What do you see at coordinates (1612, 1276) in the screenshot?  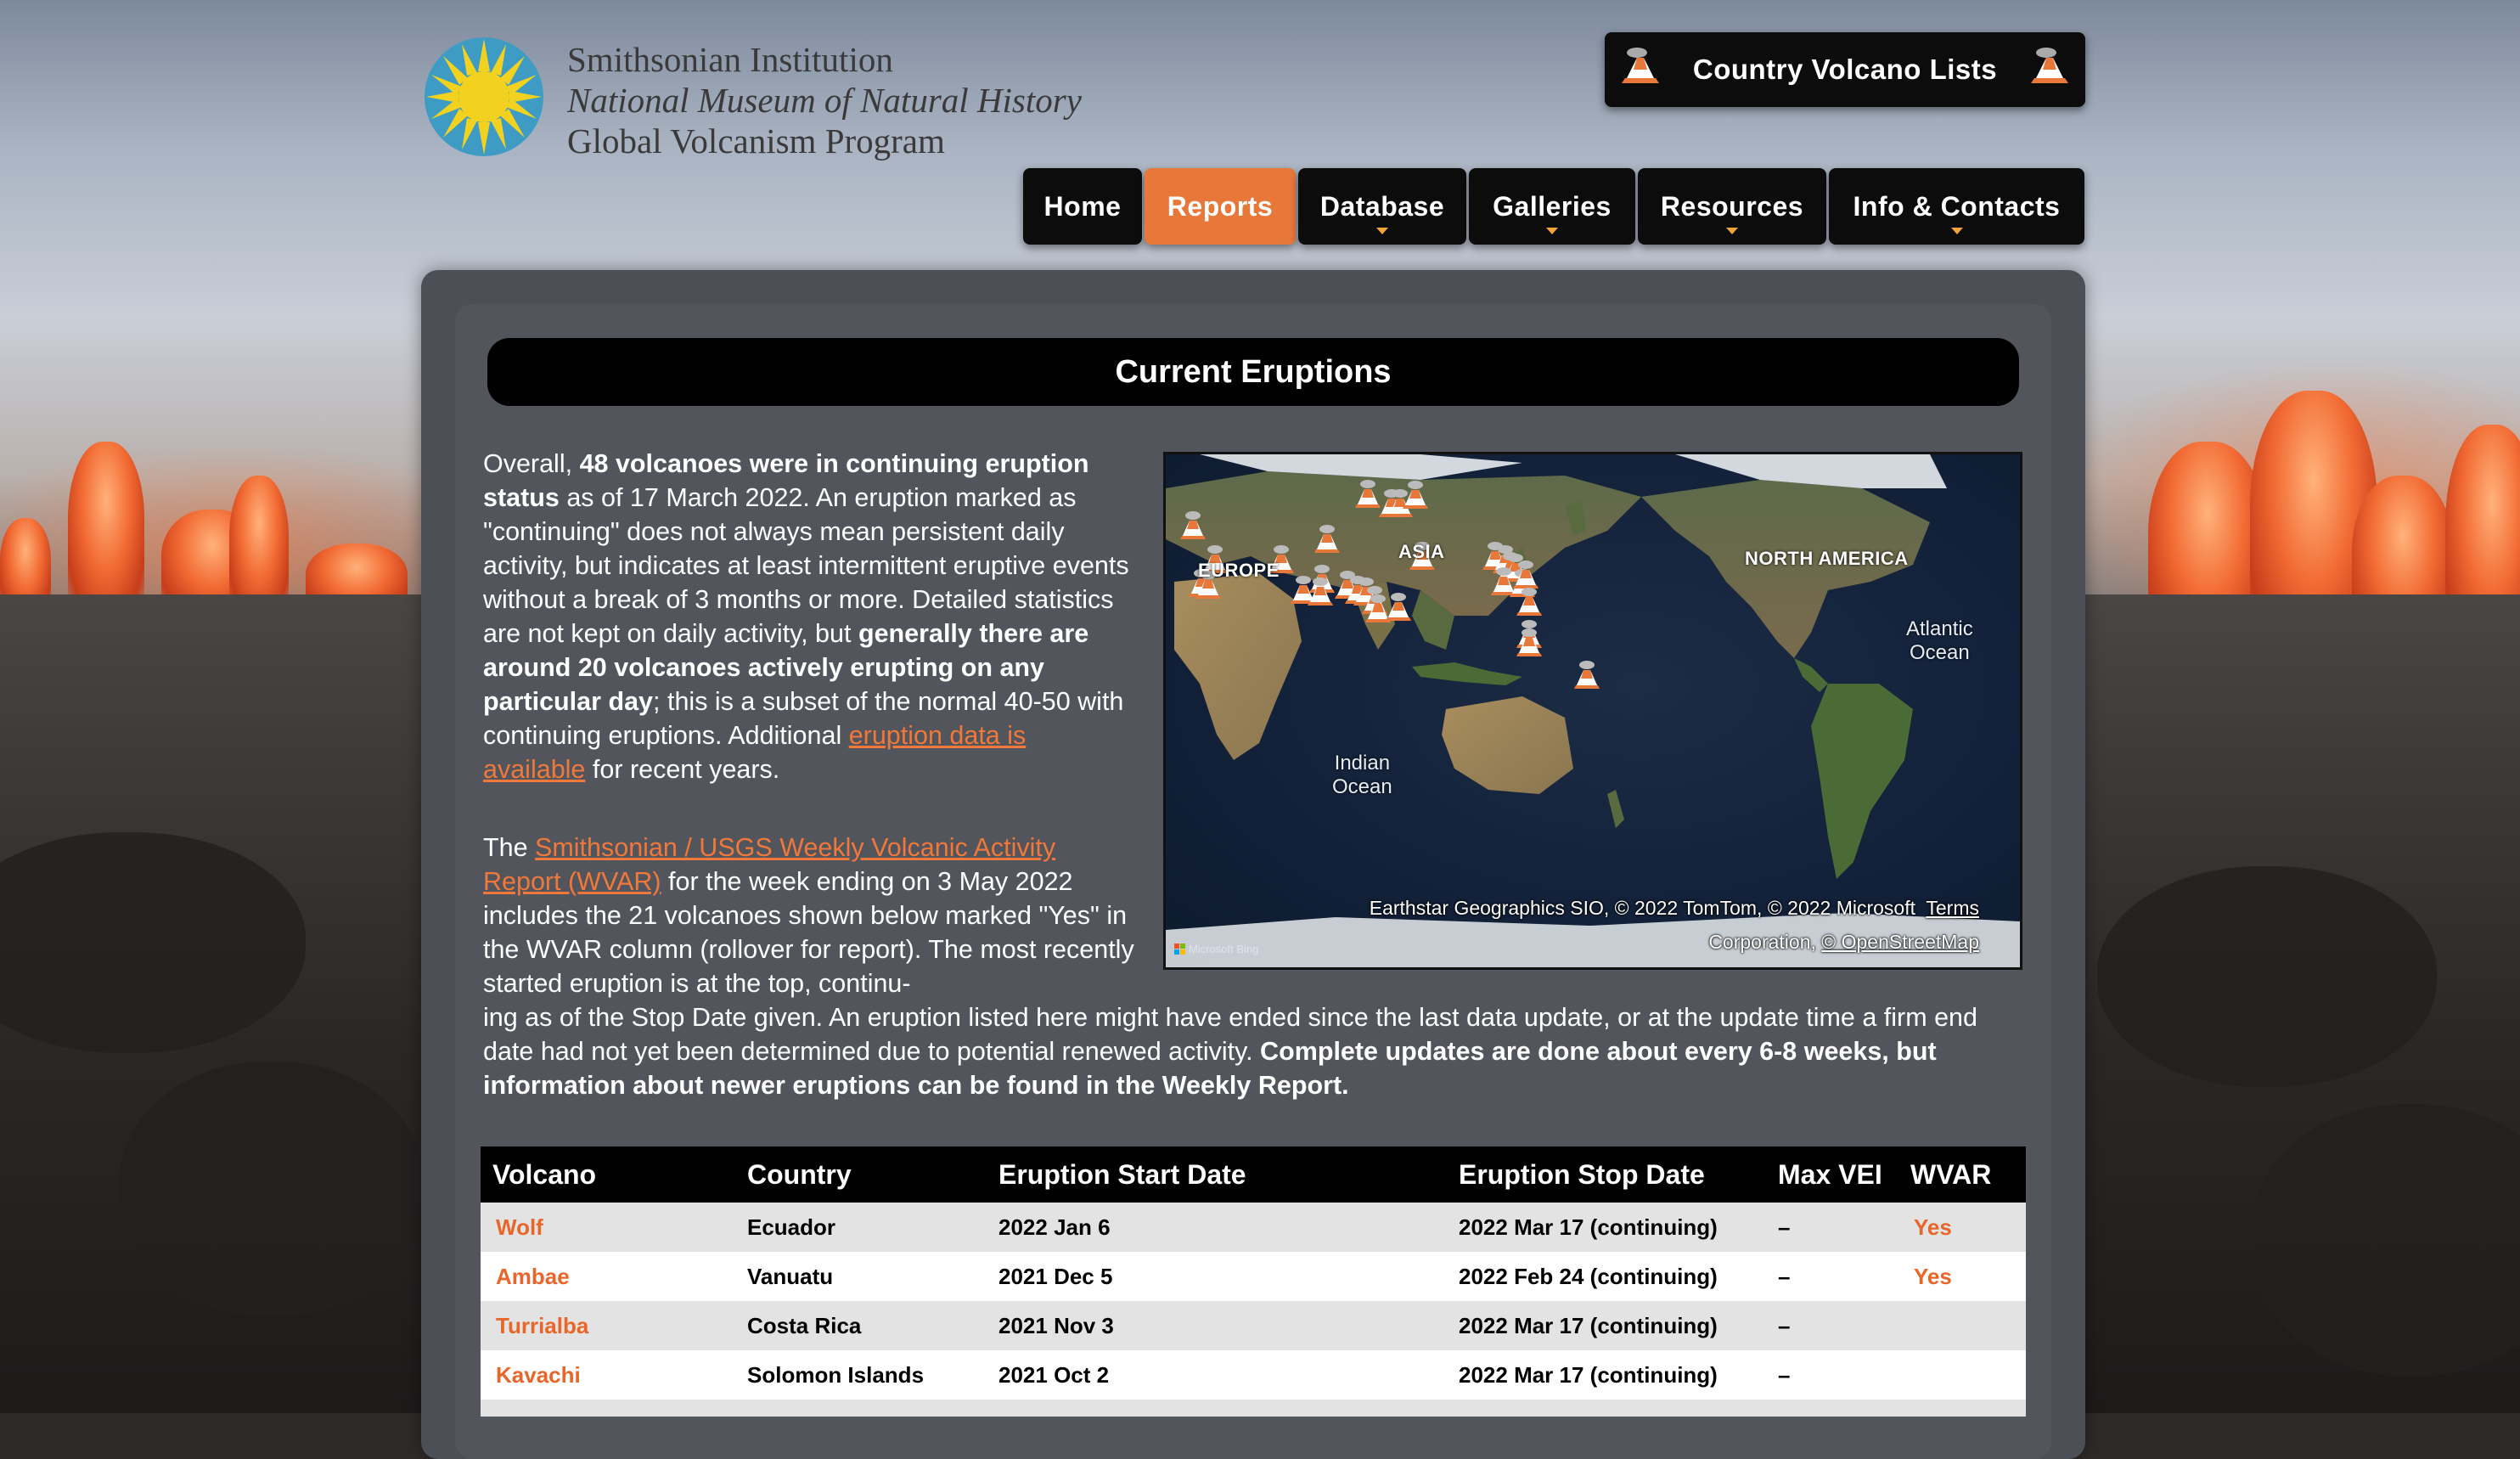 I see `stop-date-cell: 2022 Feb 24 (continuing)` at bounding box center [1612, 1276].